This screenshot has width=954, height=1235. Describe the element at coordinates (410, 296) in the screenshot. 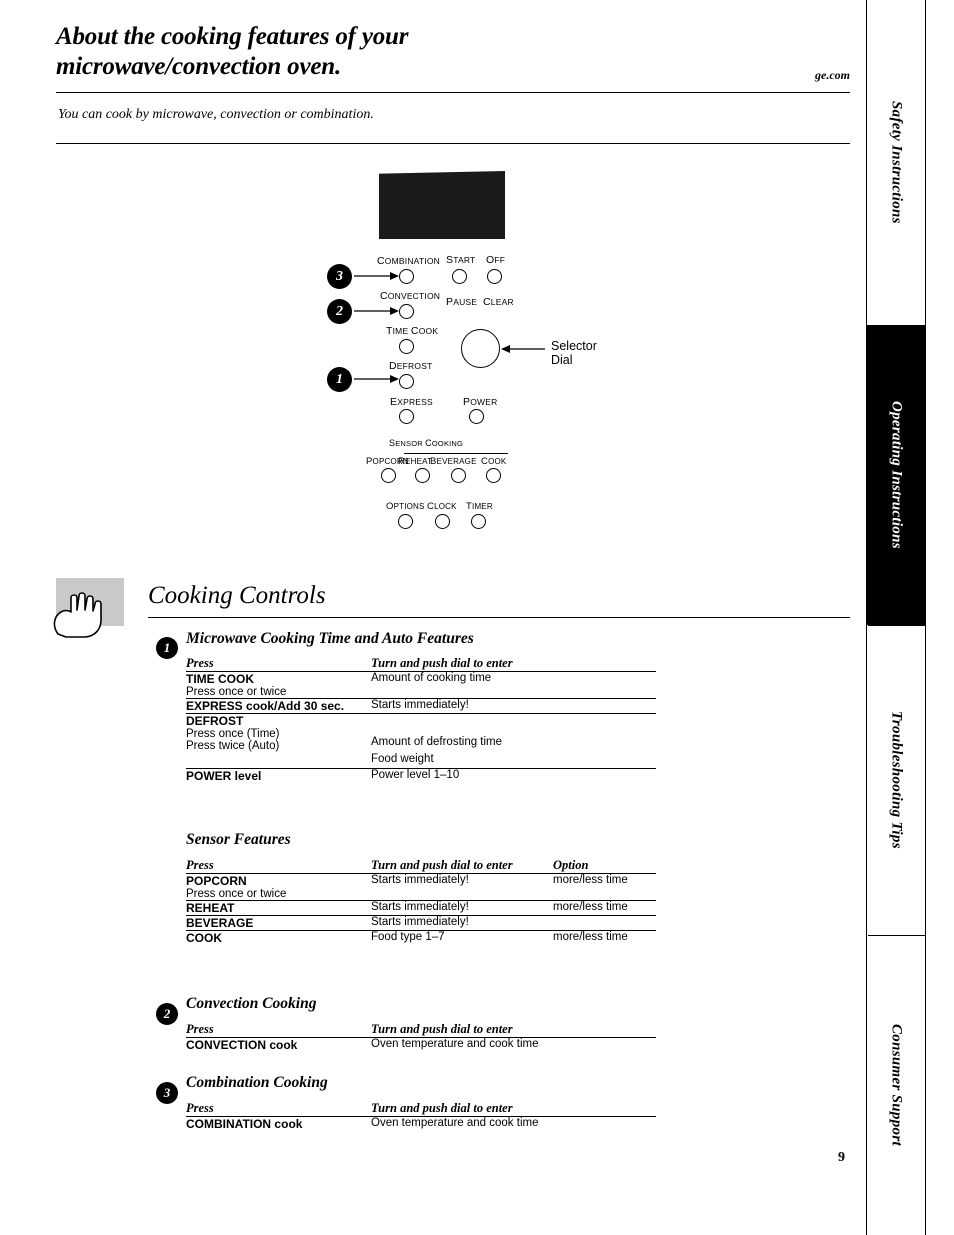

I see `button-label-convection: CONVECTION` at that location.